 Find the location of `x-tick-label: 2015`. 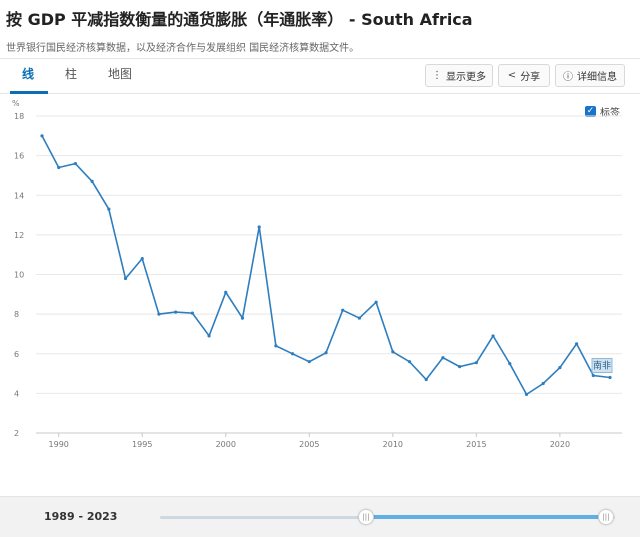

x-tick-label: 2015 is located at coordinates (476, 444).